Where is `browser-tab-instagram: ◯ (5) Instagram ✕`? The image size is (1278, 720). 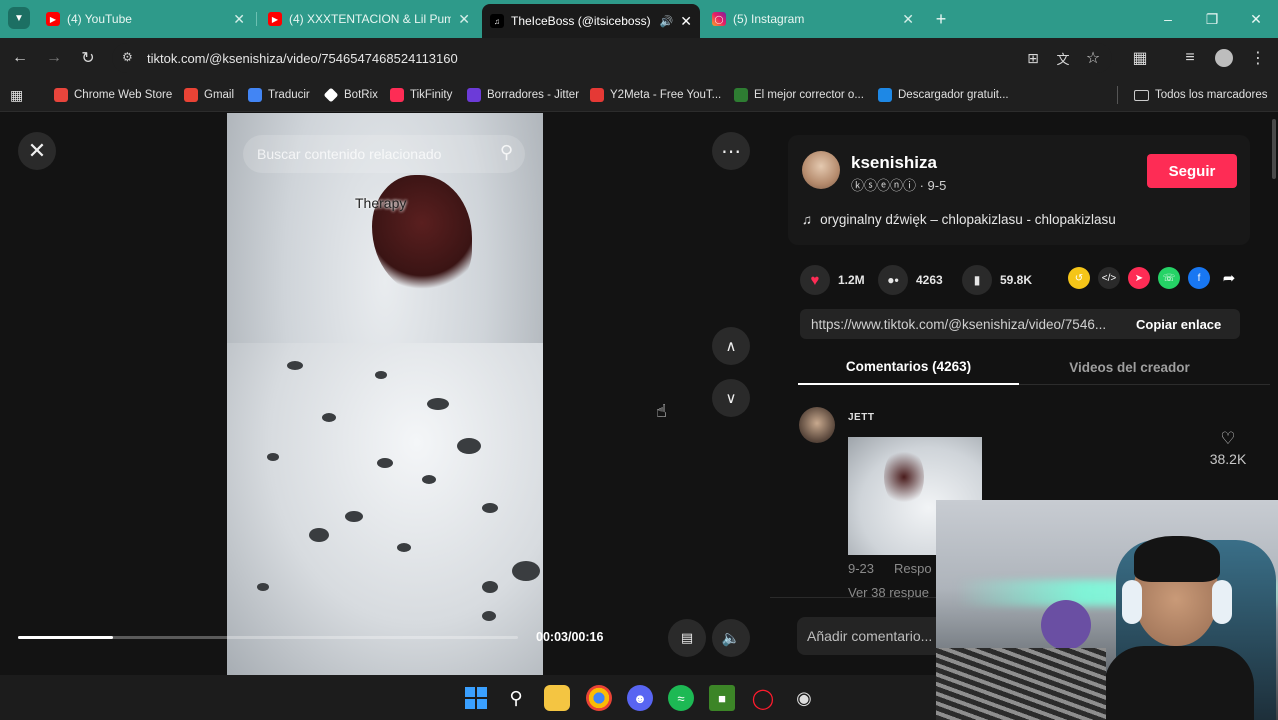 browser-tab-instagram: ◯ (5) Instagram ✕ is located at coordinates (813, 19).